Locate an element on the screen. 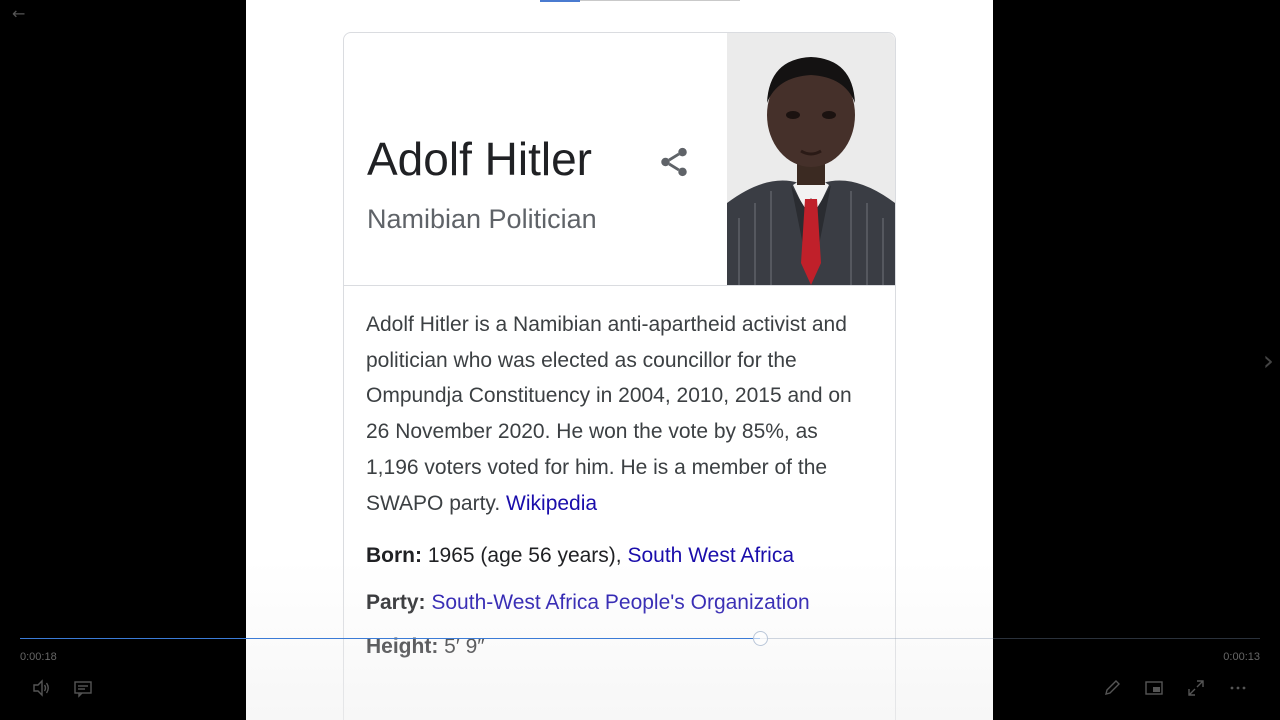  seek-bar-progress is located at coordinates (390, 638).